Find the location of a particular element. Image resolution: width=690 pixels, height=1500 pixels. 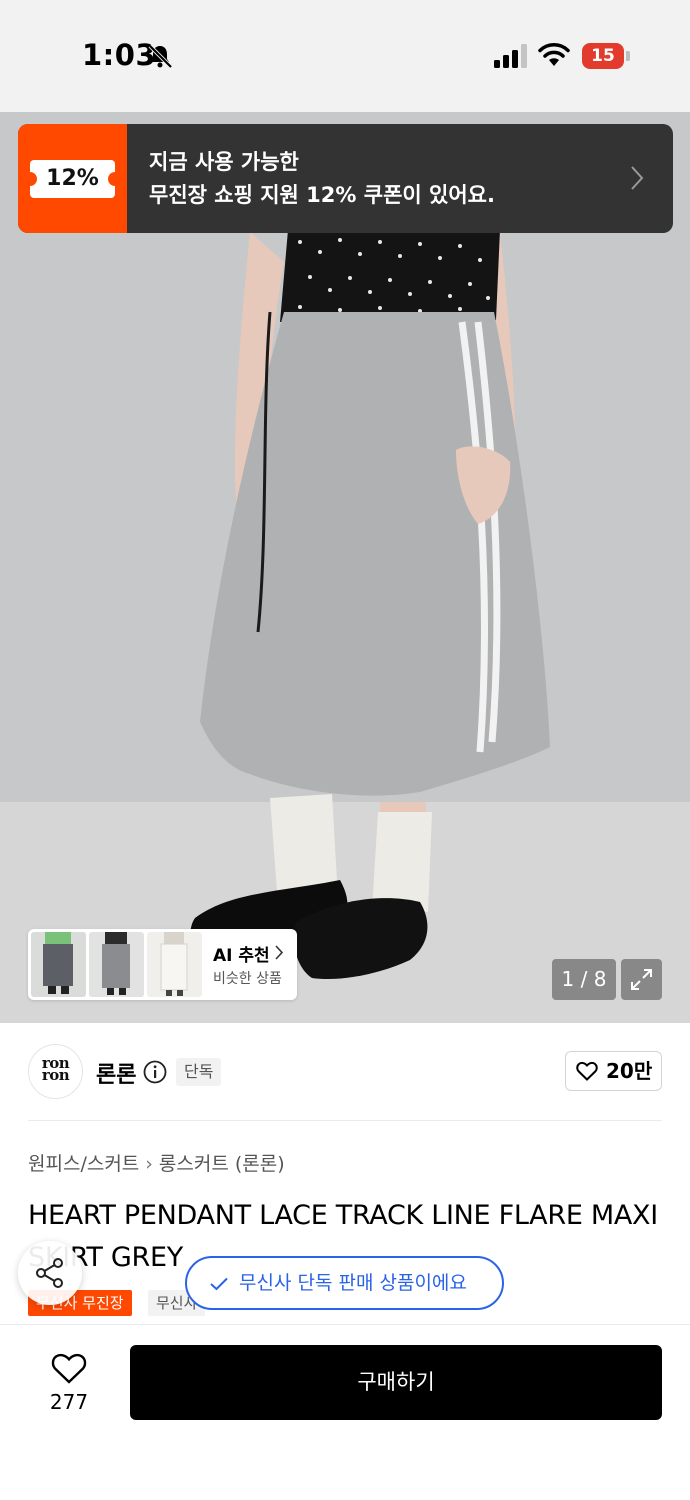

chevron-right-icon: › is located at coordinates (149, 1164).